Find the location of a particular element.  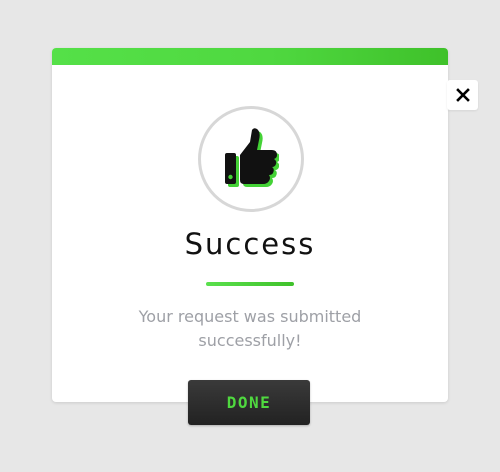

dialog-title: Success is located at coordinates (250, 244).